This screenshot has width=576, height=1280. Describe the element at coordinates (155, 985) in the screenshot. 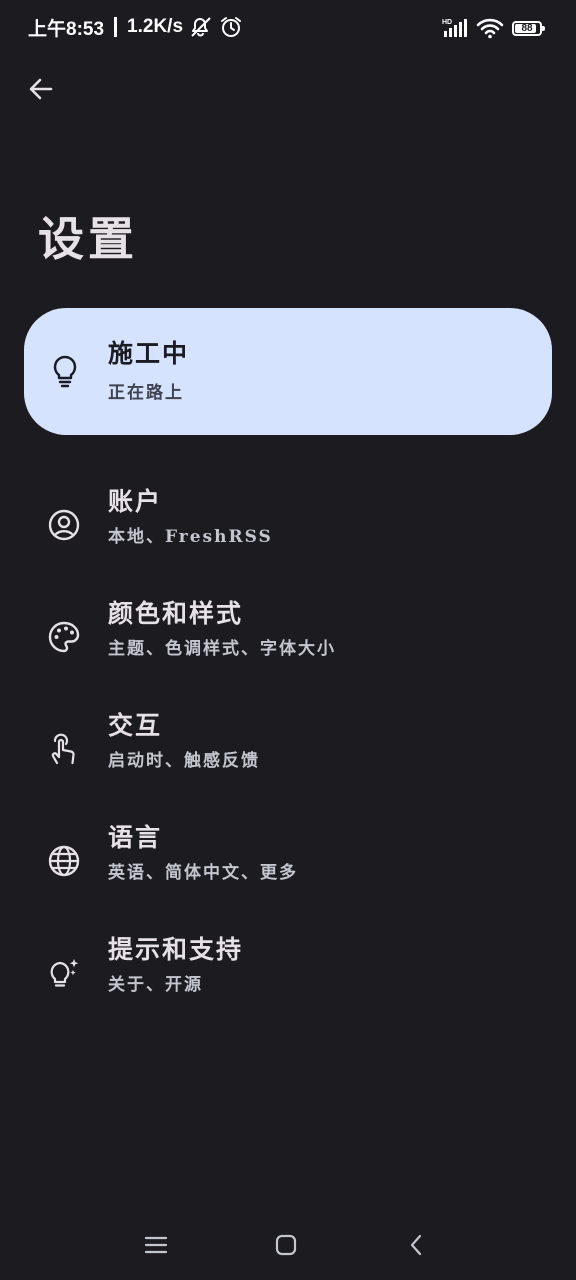

I see `settings-item-description: 关于、开源` at that location.